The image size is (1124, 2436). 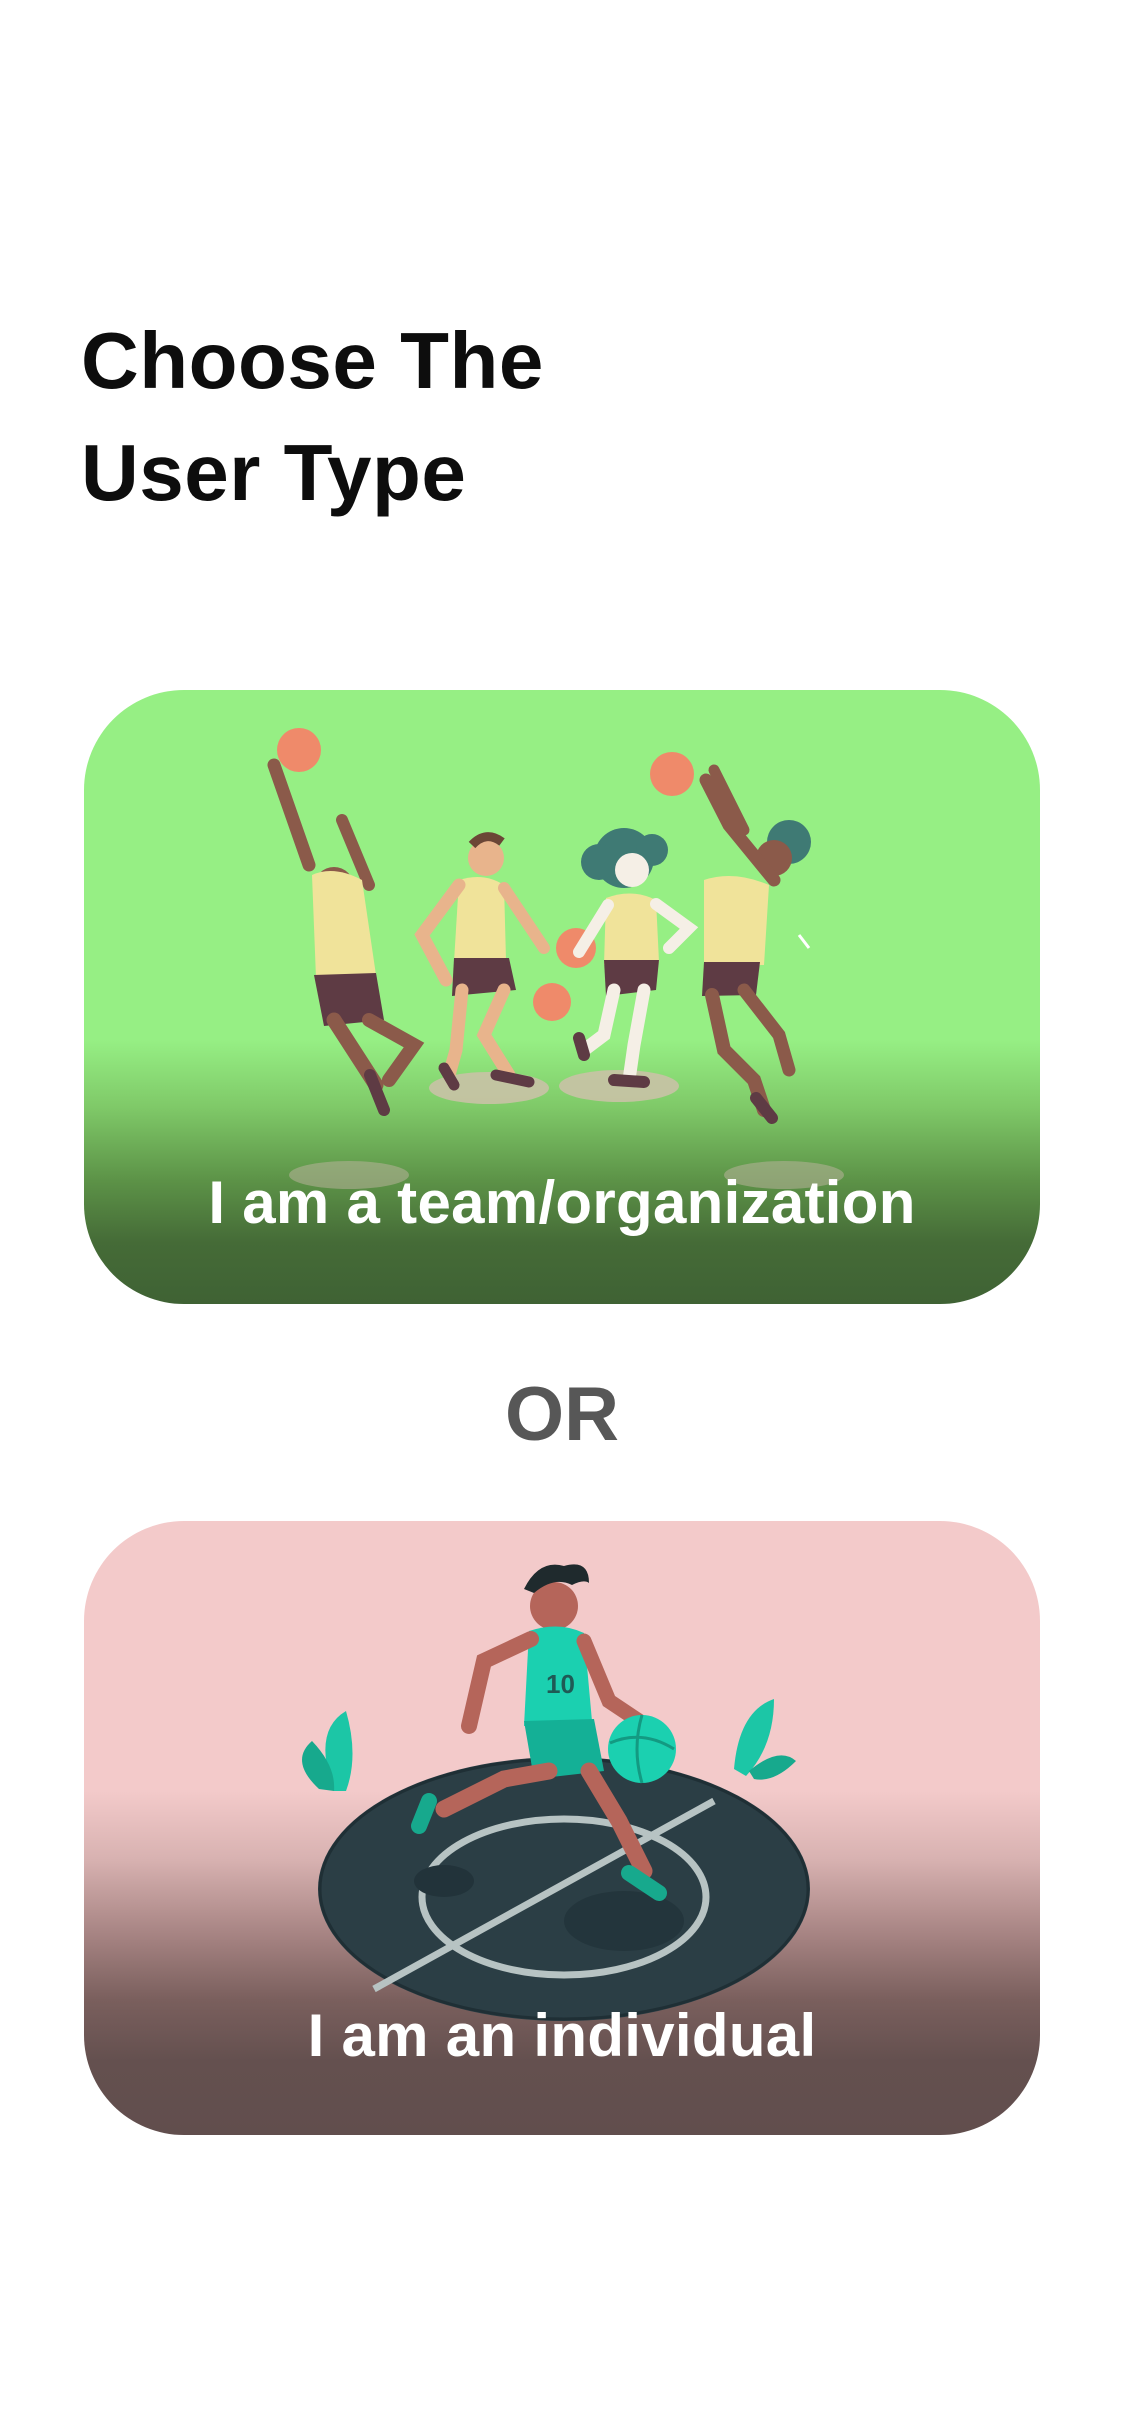 What do you see at coordinates (560, 1684) in the screenshot?
I see `jersey-number: 10` at bounding box center [560, 1684].